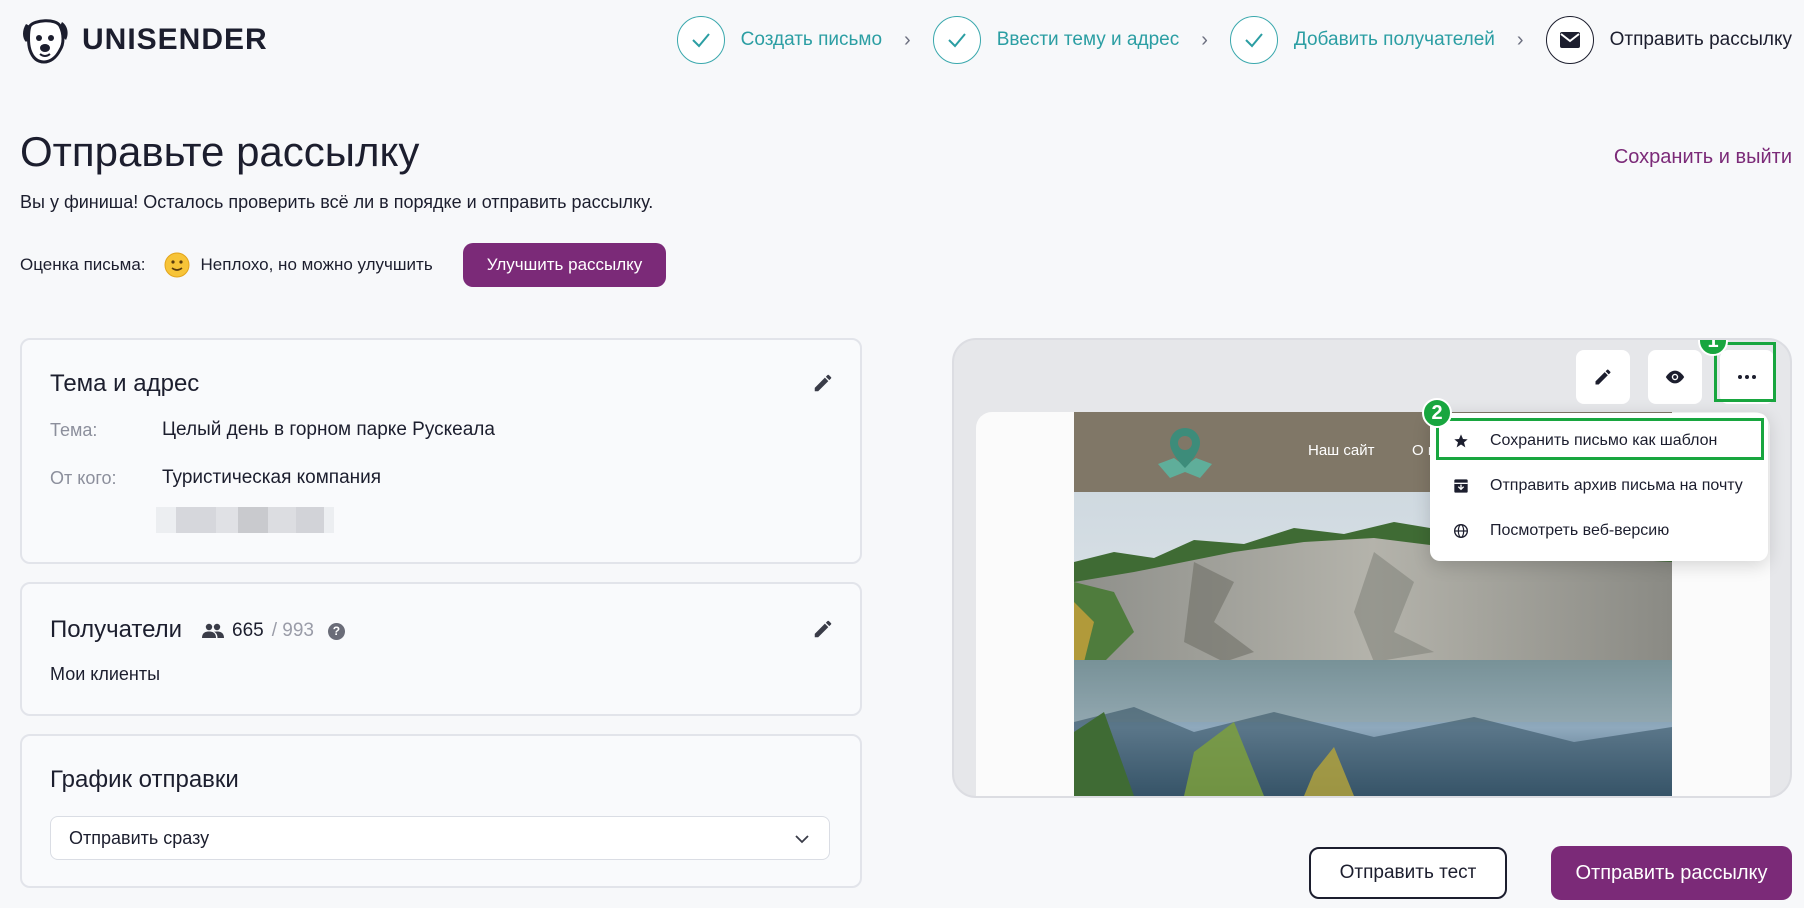  What do you see at coordinates (144, 779) in the screenshot?
I see `card-title: График отправки` at bounding box center [144, 779].